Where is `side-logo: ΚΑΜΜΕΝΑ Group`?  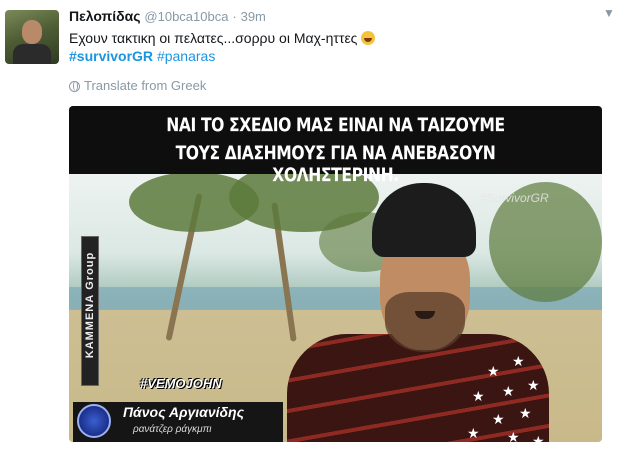
side-logo: ΚΑΜΜΕΝΑ Group is located at coordinates (90, 311).